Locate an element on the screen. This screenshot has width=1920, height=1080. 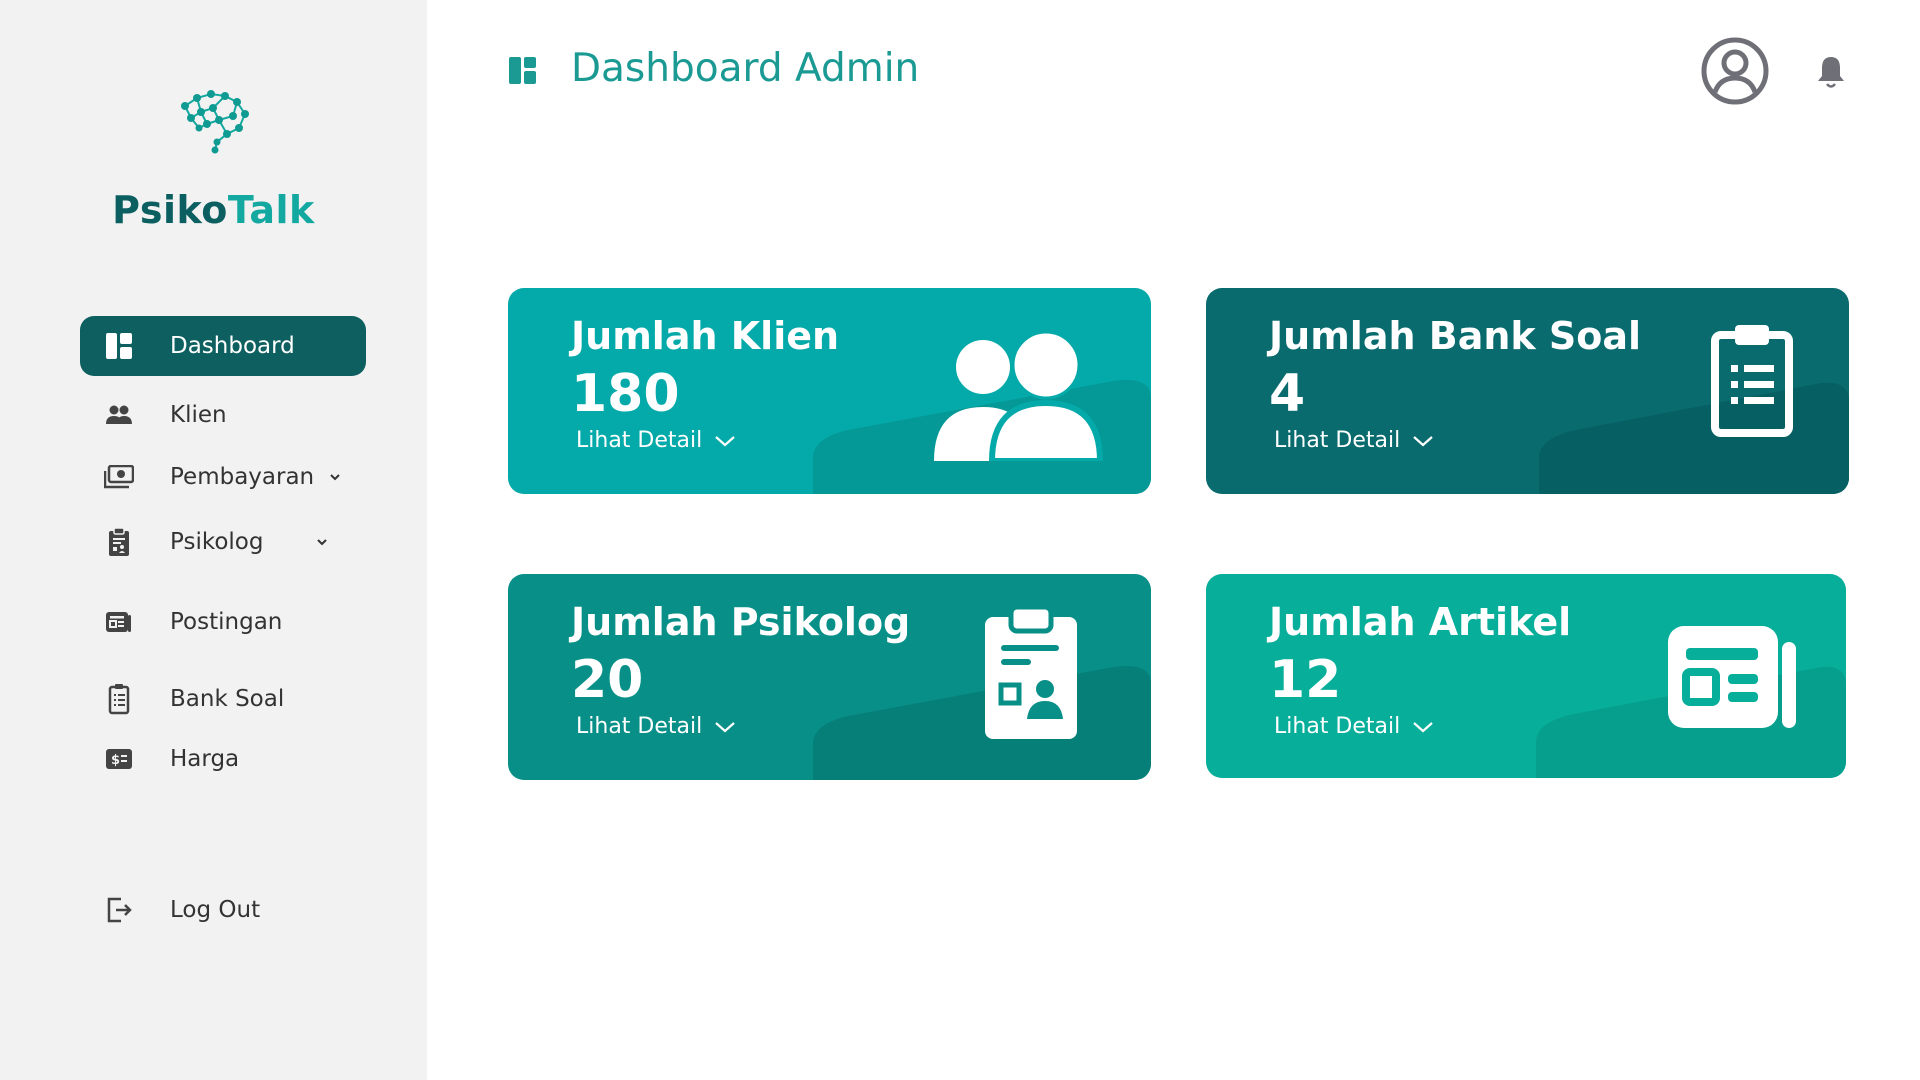
money-icon is located at coordinates (119, 477).